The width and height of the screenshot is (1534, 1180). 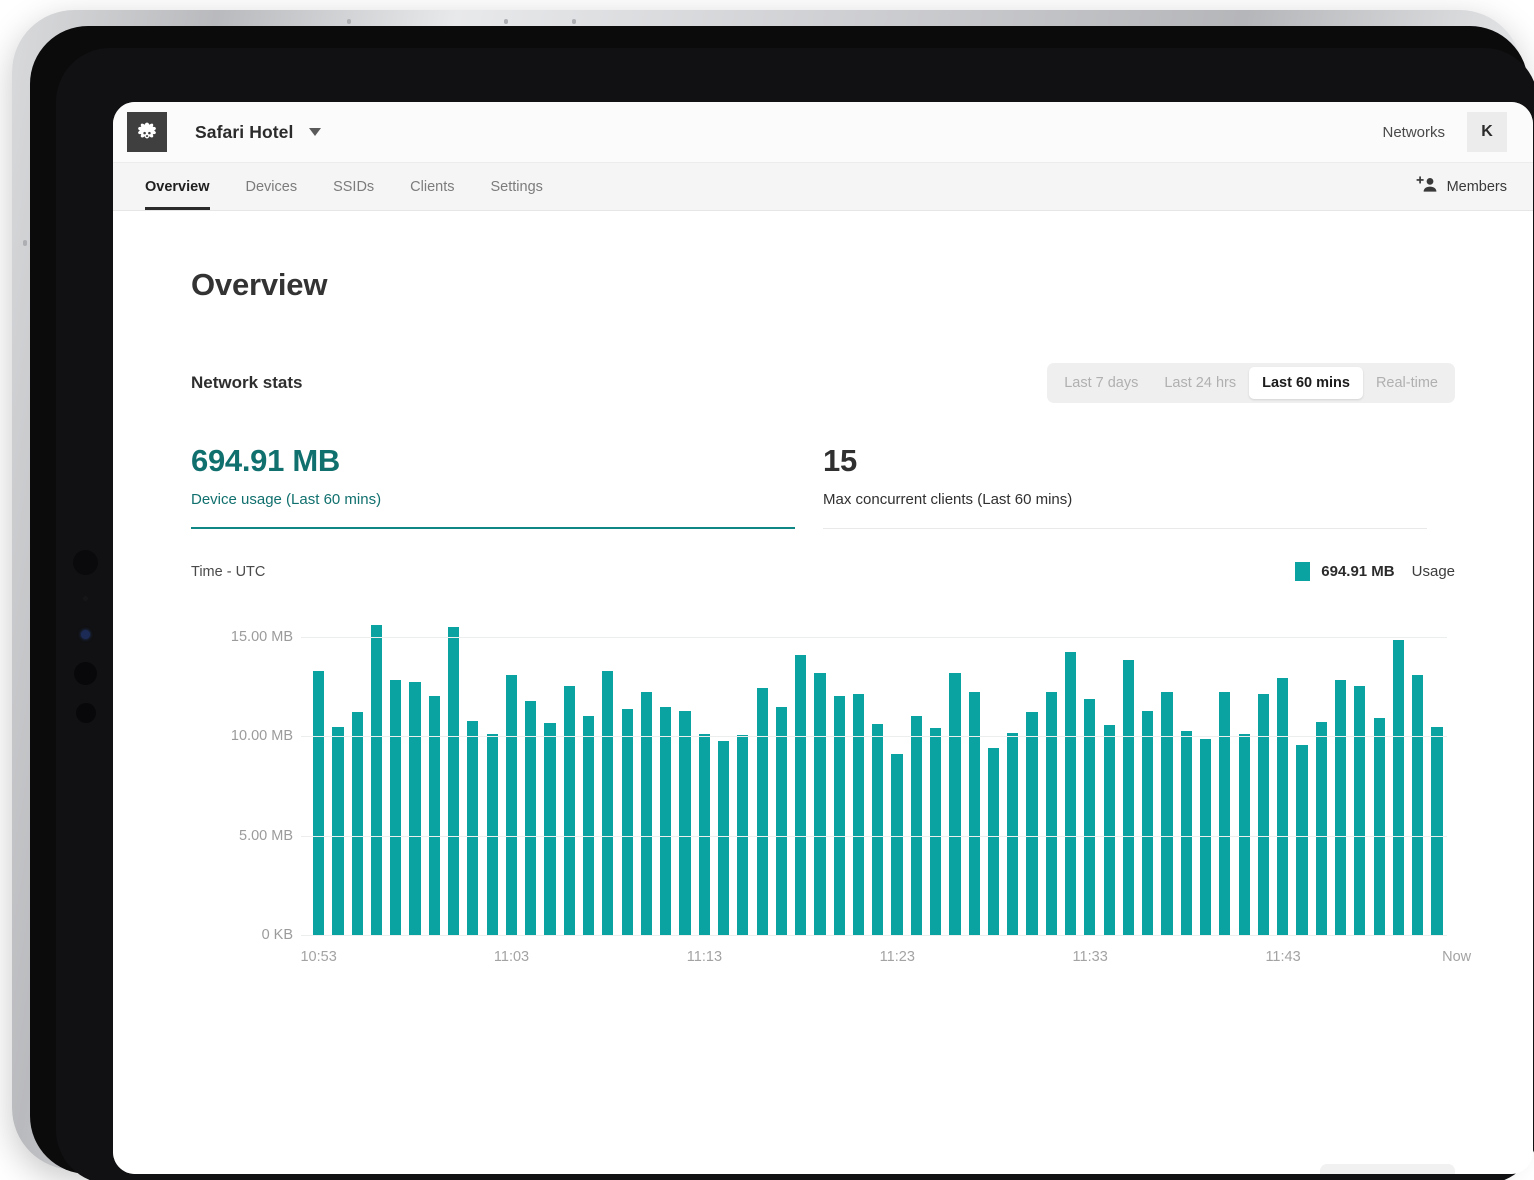 I want to click on tab-overview: Overview, so click(x=177, y=186).